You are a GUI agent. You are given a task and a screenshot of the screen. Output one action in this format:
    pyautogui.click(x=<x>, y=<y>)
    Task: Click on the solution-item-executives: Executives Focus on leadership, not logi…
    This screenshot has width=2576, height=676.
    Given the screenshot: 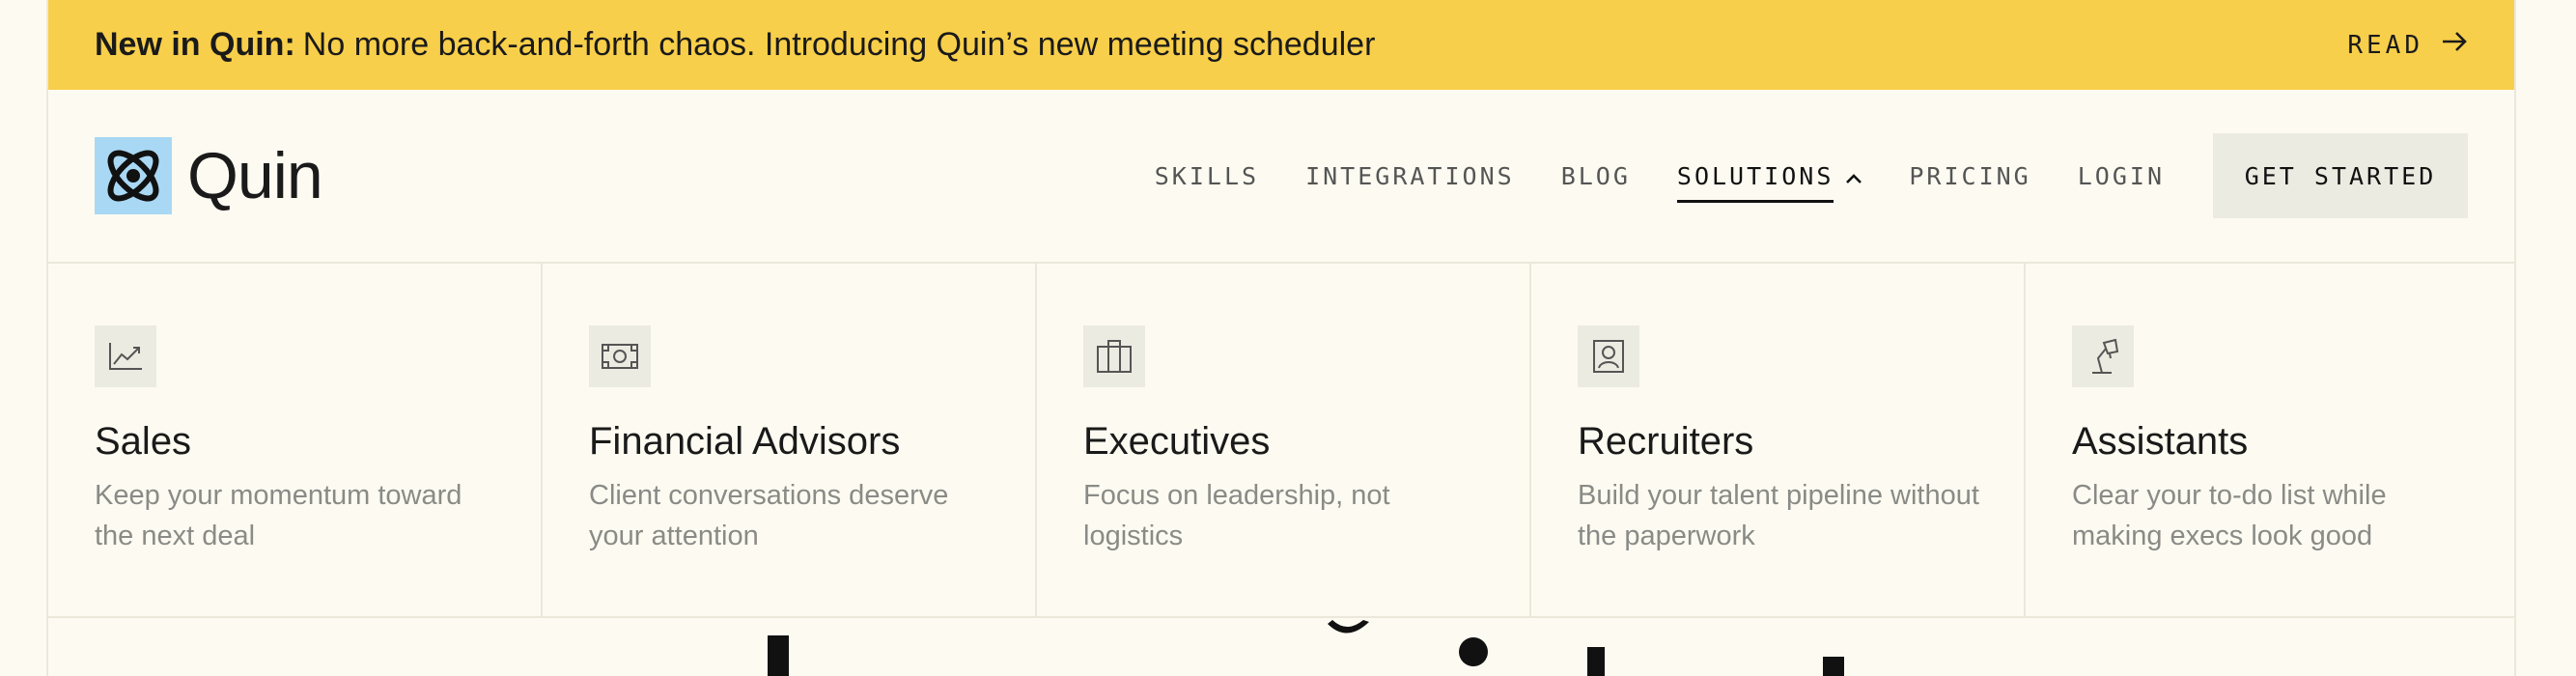 What is the action you would take?
    pyautogui.click(x=1284, y=440)
    